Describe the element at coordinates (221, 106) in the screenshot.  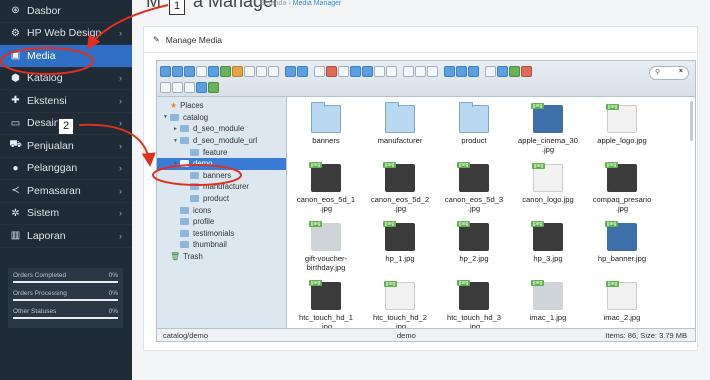
I see `tree-node-places: ★ Places` at that location.